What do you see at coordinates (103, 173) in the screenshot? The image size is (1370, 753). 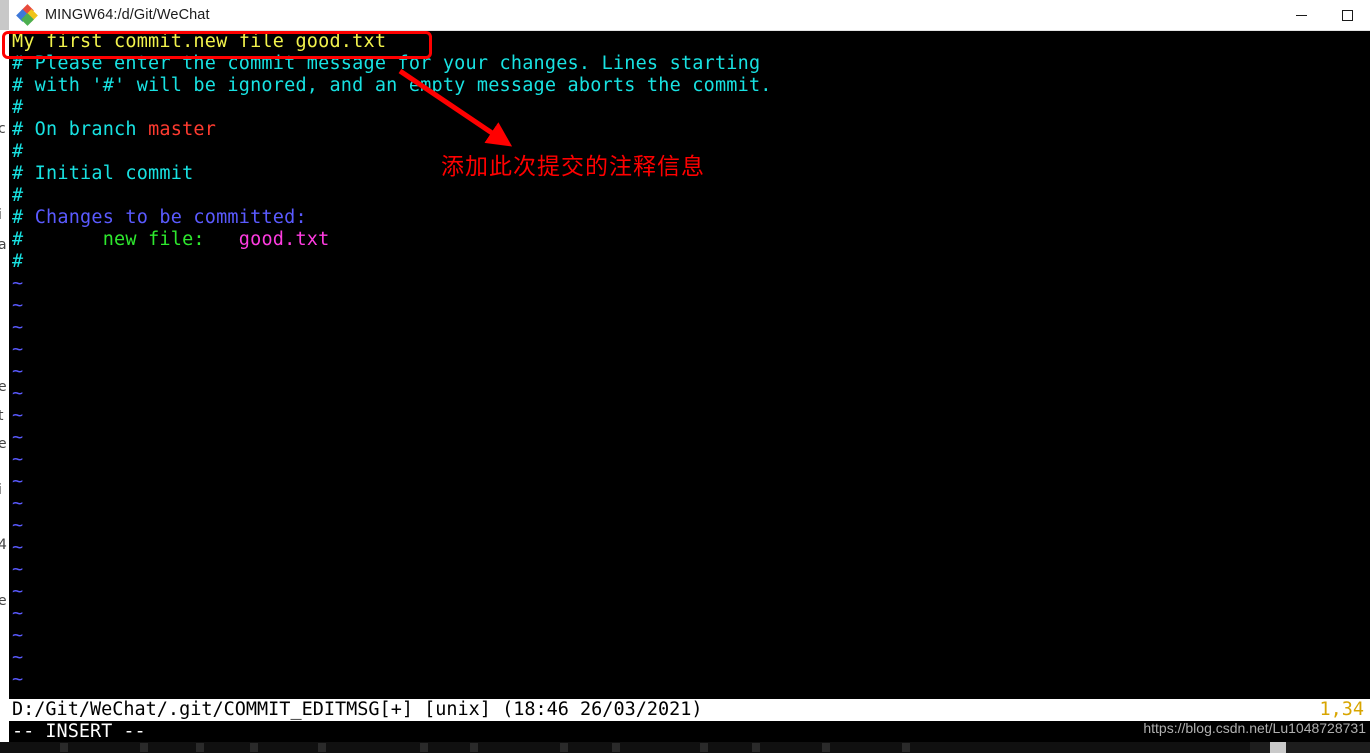 I see `vim-line-segment: # Initial commit` at bounding box center [103, 173].